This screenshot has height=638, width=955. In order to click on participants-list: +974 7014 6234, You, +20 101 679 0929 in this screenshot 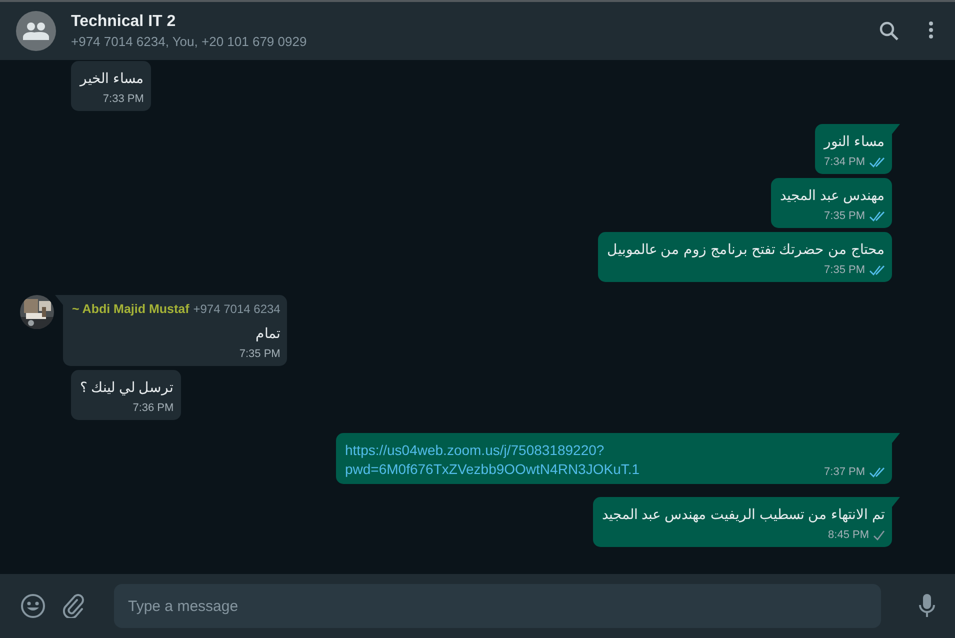, I will do `click(467, 41)`.